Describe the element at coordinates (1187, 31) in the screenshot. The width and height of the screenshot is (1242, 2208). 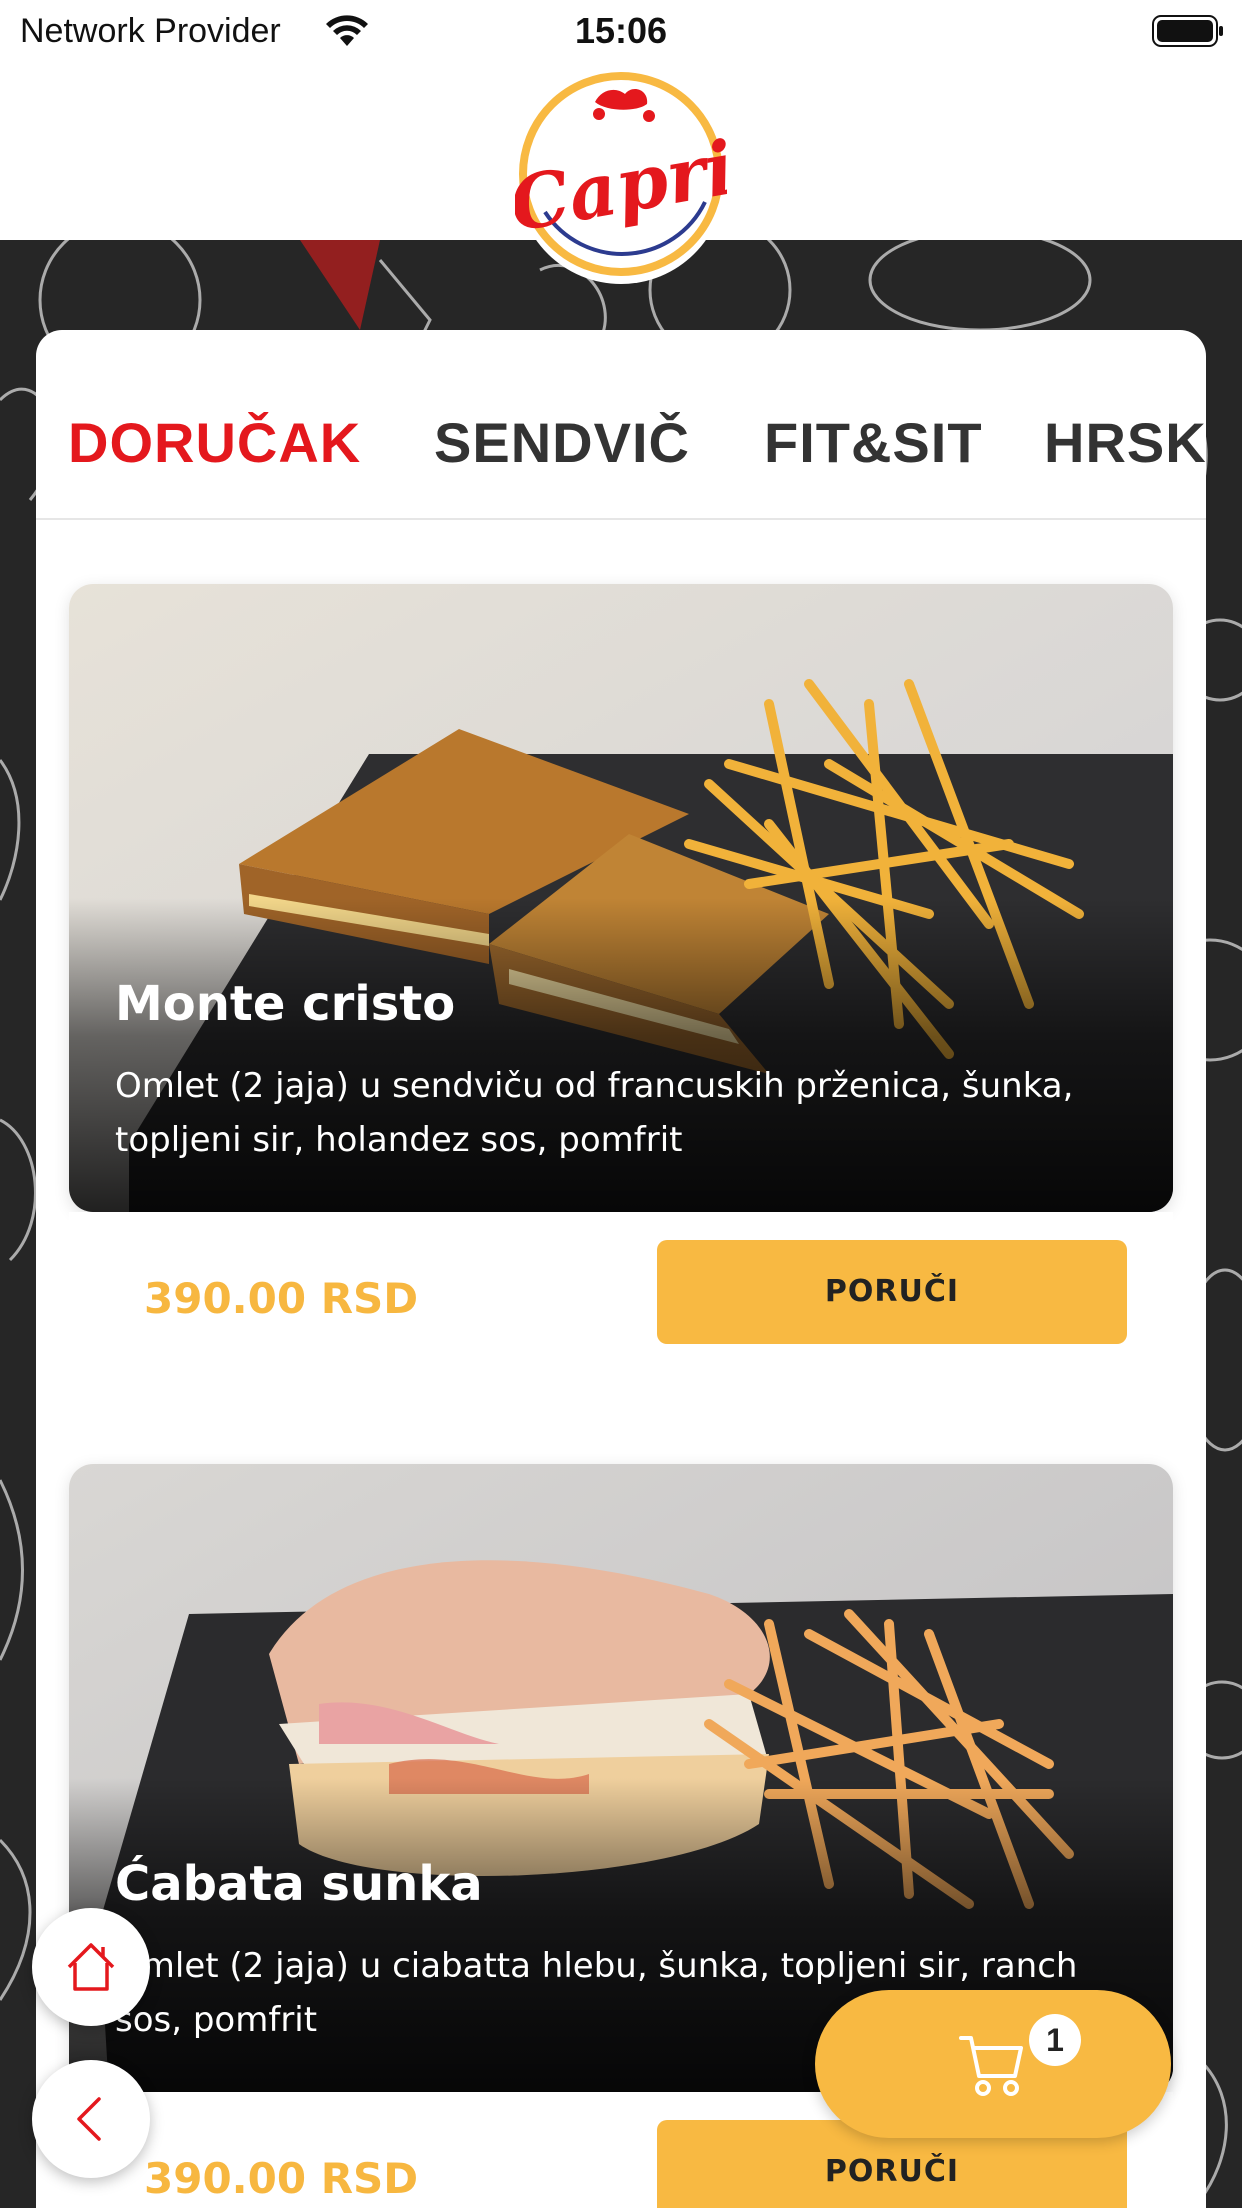
I see `battery-icon` at that location.